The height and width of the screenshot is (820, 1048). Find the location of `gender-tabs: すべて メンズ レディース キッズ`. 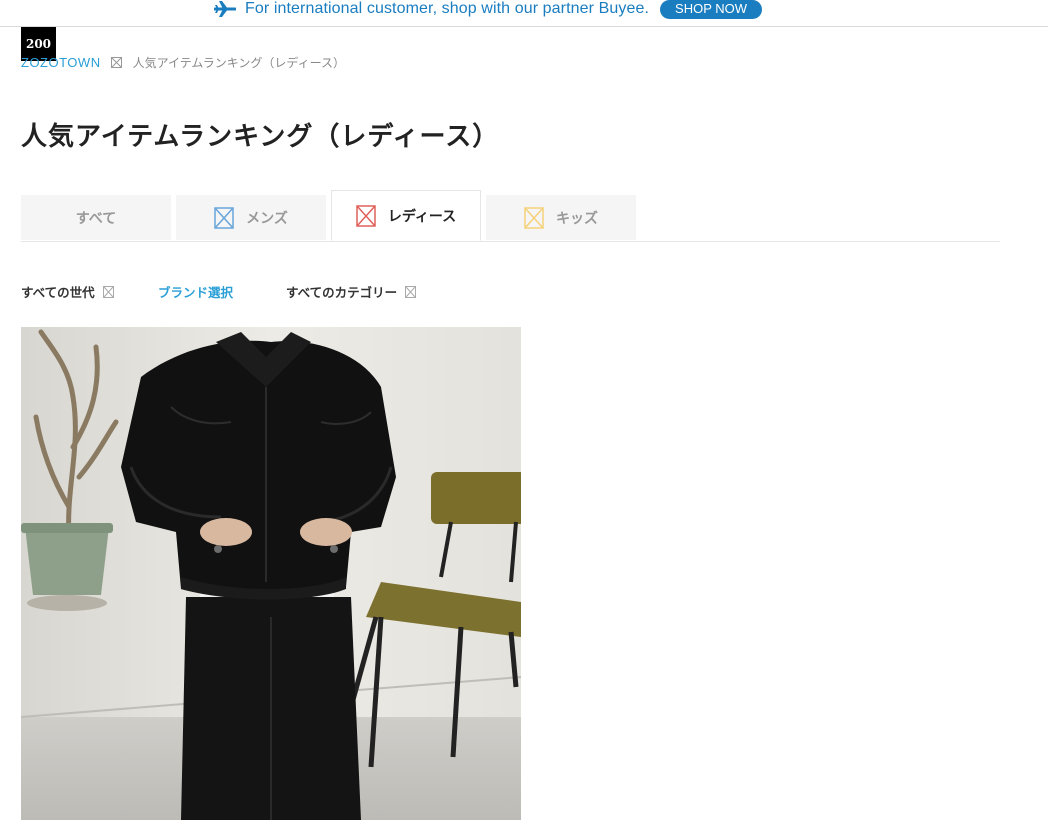

gender-tabs: すべて メンズ レディース キッズ is located at coordinates (510, 216).